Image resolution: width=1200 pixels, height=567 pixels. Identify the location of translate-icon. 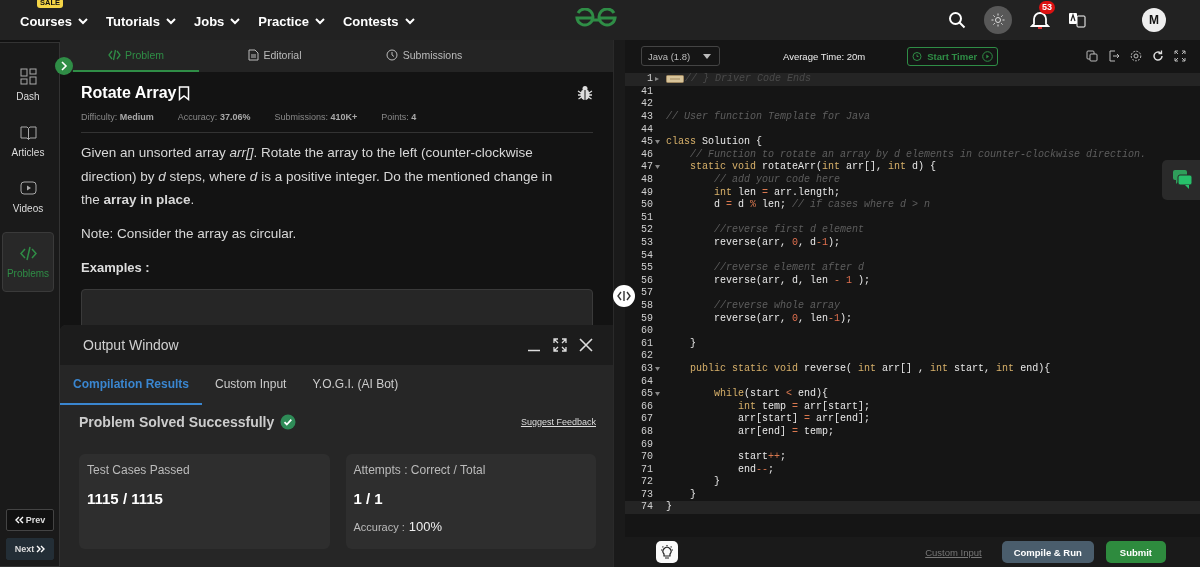
(1077, 20).